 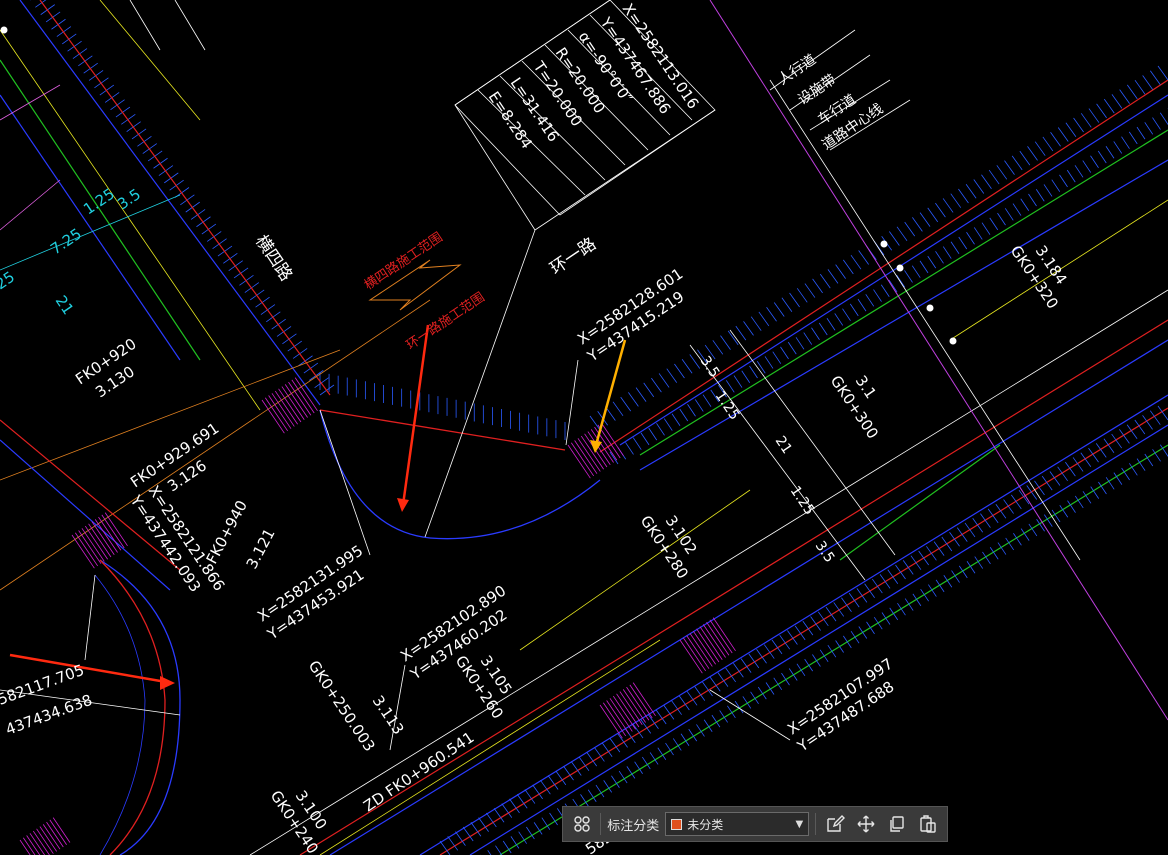 I want to click on toolbar-divider, so click(x=601, y=824).